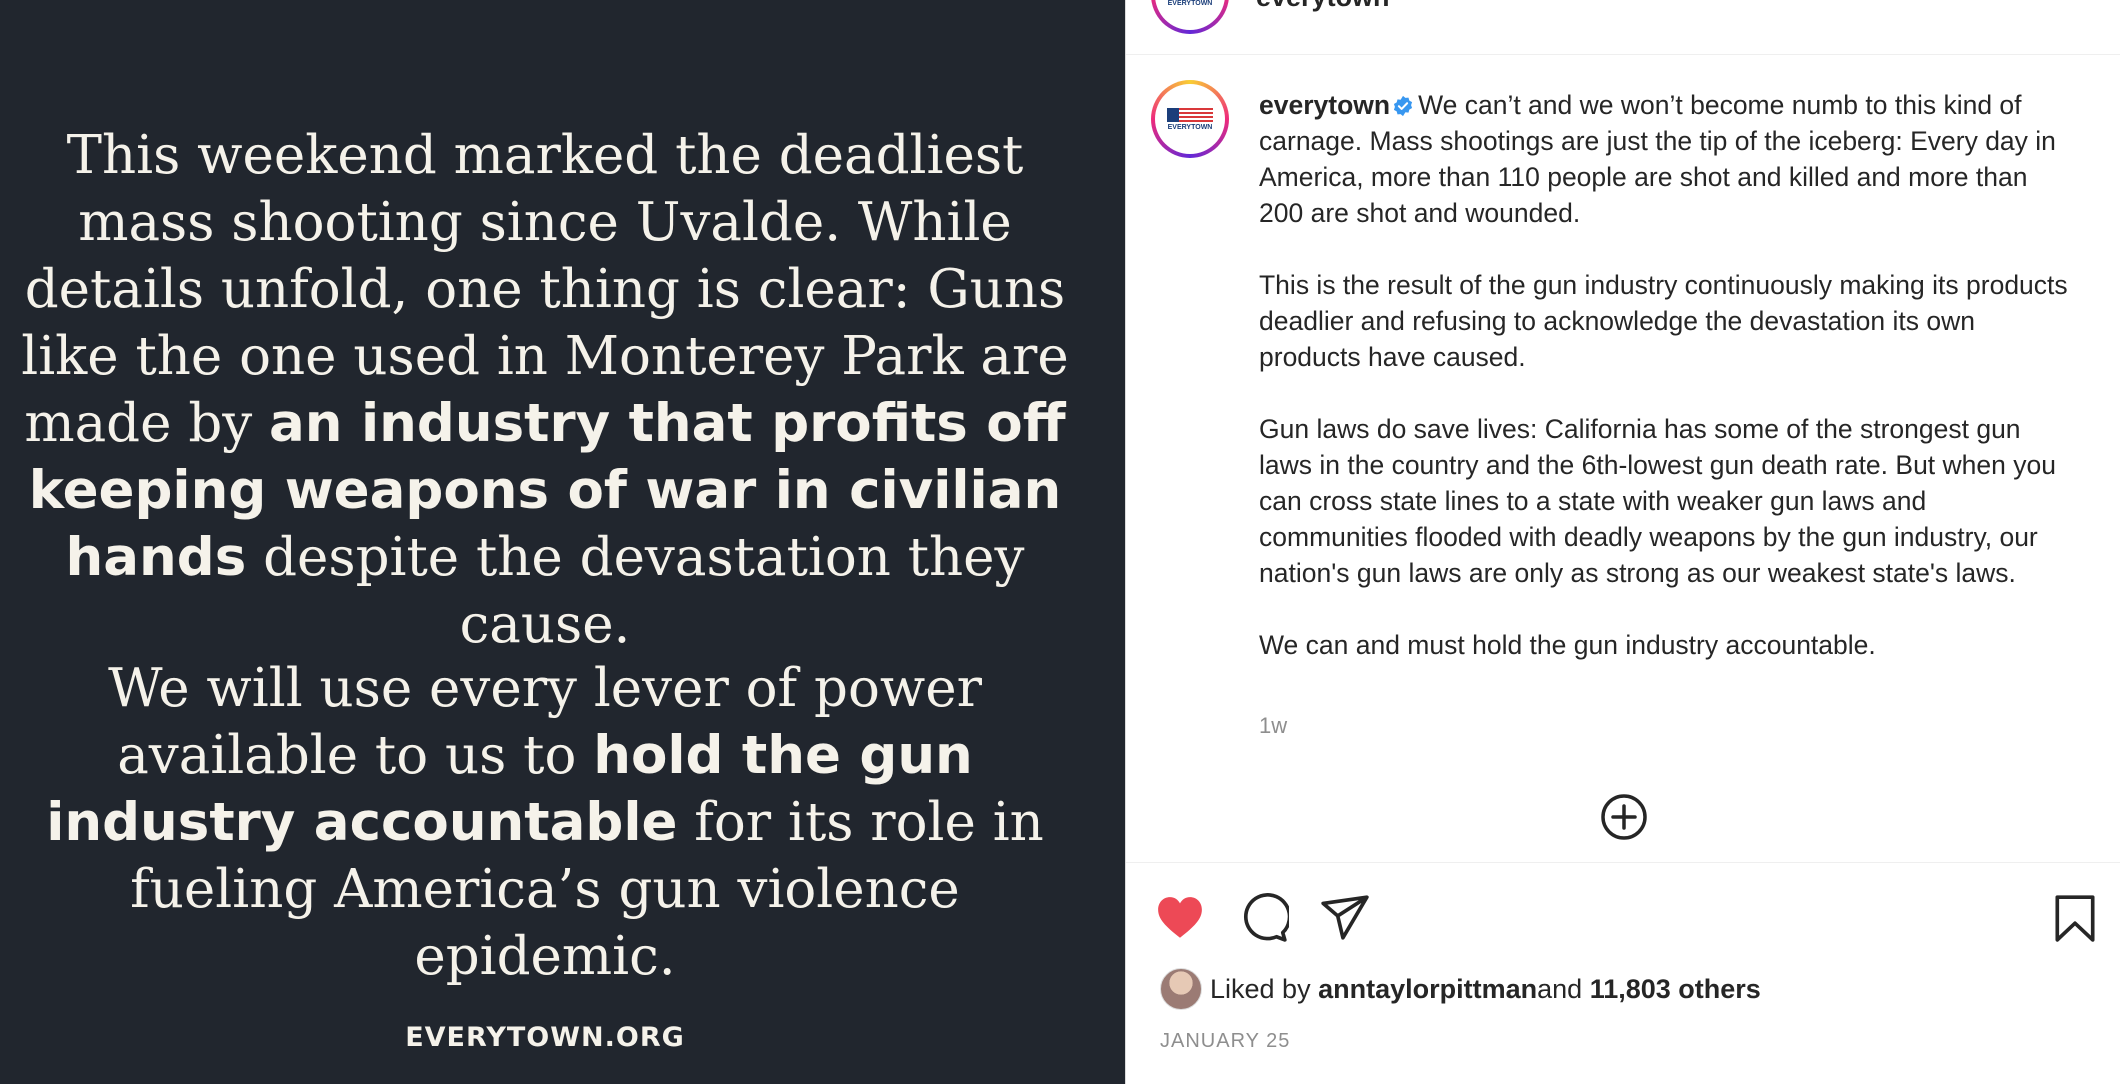  I want to click on caption-avatar: EVERYTOWN, so click(1190, 119).